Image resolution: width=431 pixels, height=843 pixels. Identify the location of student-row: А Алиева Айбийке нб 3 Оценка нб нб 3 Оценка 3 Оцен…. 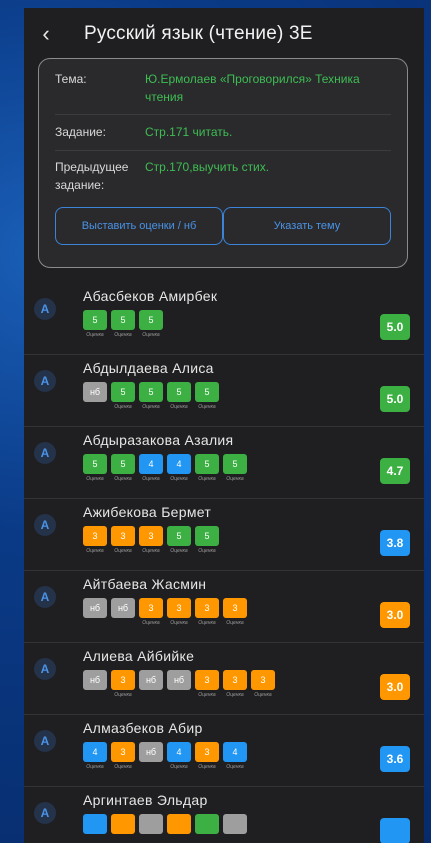
(224, 679).